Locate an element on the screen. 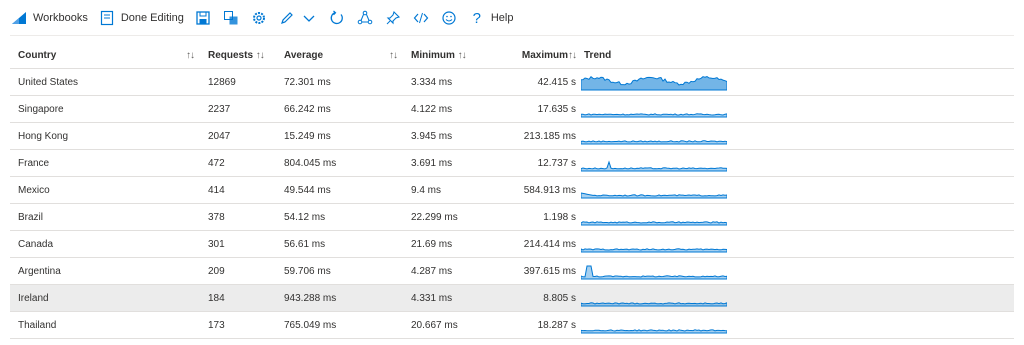 Image resolution: width=1024 pixels, height=345 pixels. cell-requests: 301 is located at coordinates (238, 244).